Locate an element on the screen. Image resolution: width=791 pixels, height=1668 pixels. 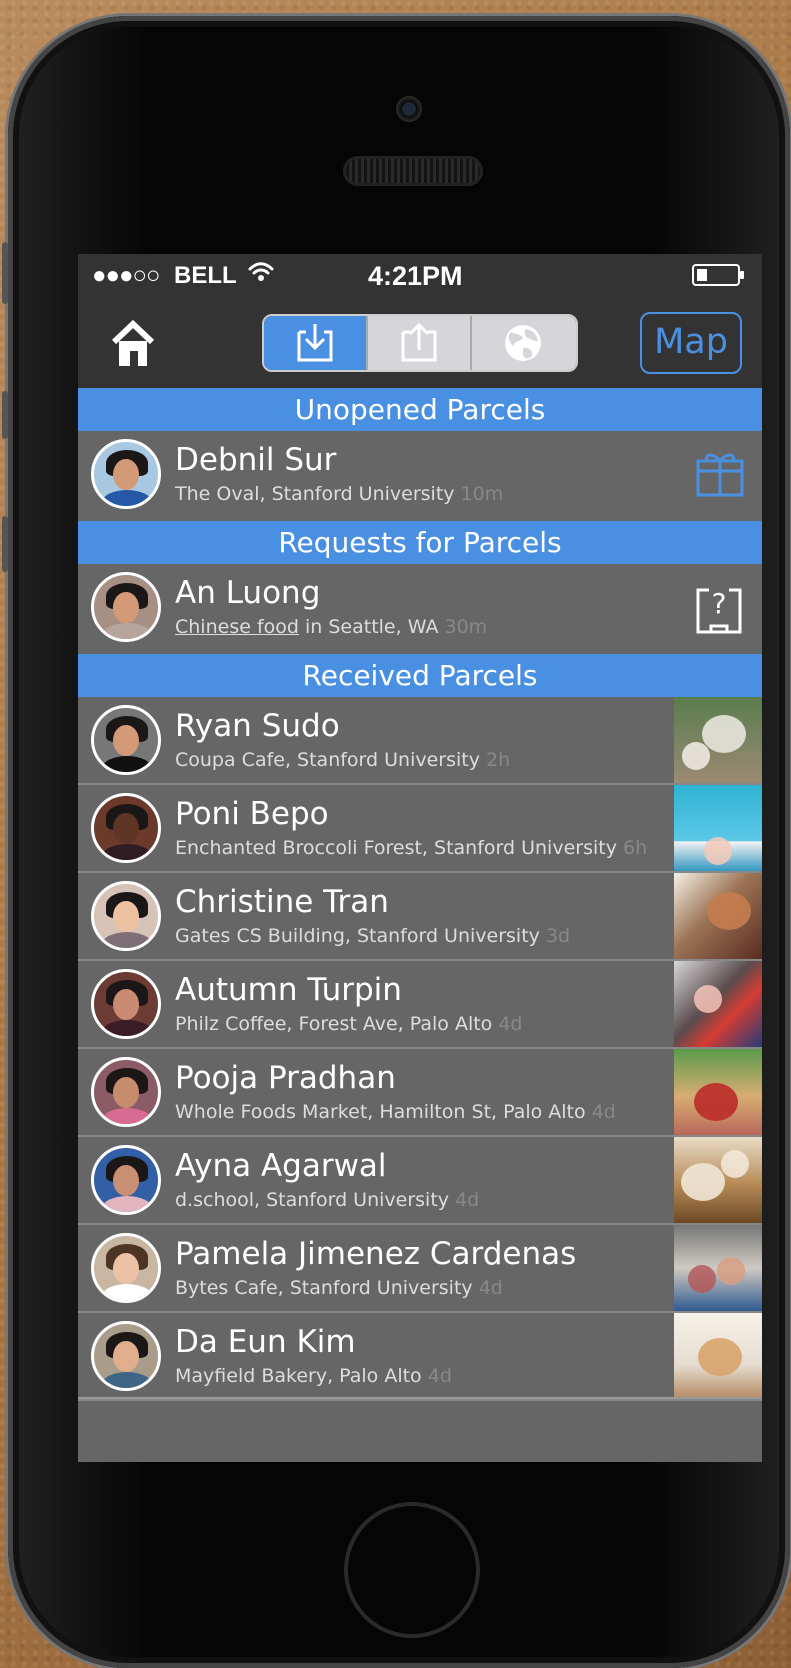
tab-outbox is located at coordinates (420, 343).